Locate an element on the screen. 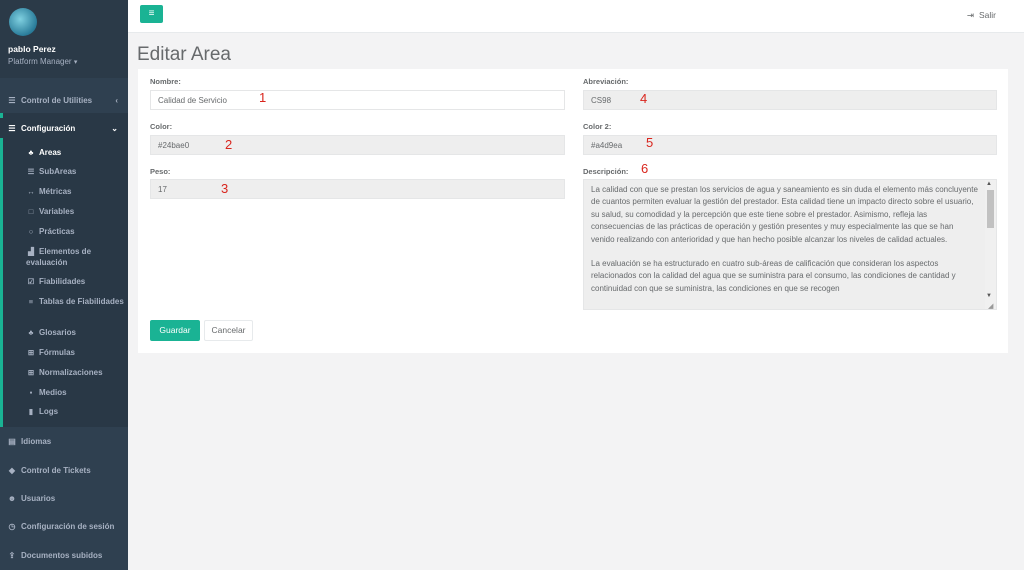  active-menu-block is located at coordinates (64, 270).